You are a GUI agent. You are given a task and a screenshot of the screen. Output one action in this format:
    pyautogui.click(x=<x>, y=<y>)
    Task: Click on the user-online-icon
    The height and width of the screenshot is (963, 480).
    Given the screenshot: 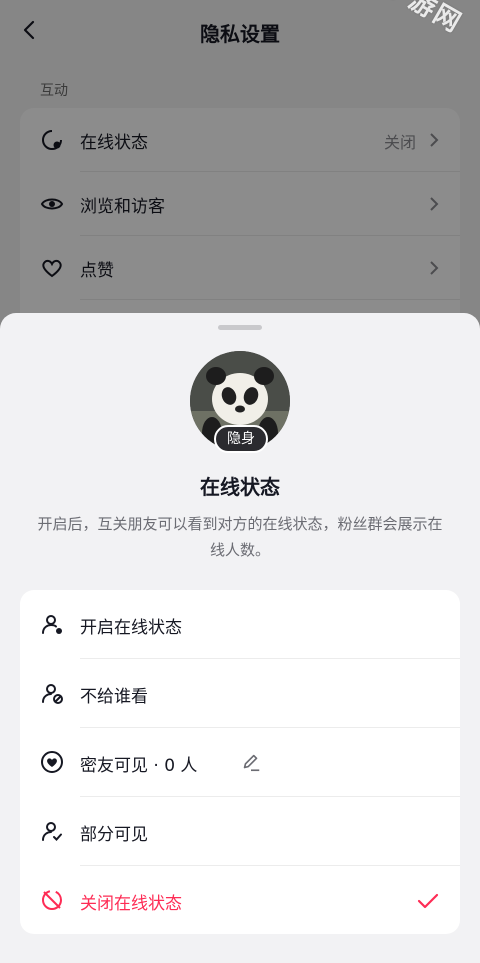 What is the action you would take?
    pyautogui.click(x=52, y=624)
    